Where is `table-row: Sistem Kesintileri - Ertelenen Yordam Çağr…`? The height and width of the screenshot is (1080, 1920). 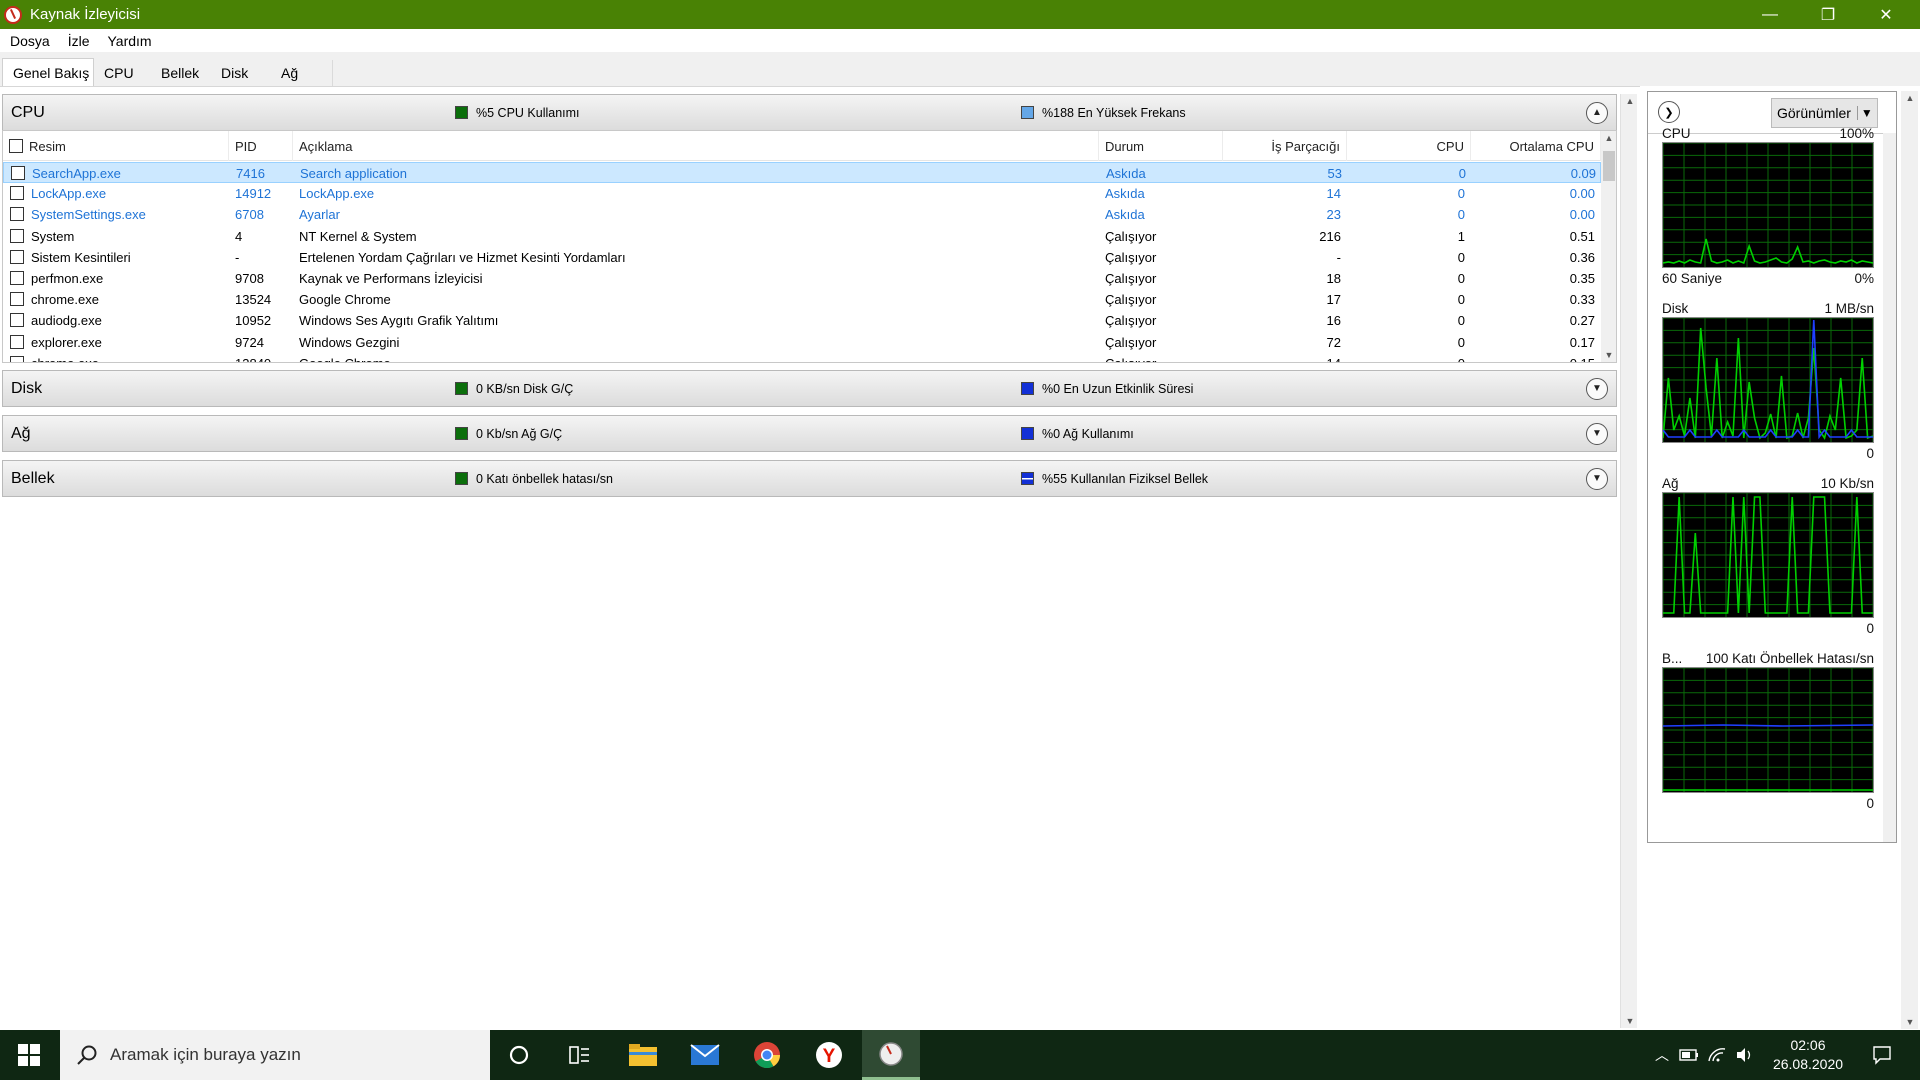
table-row: Sistem Kesintileri - Ertelenen Yordam Çağr… is located at coordinates (802, 257).